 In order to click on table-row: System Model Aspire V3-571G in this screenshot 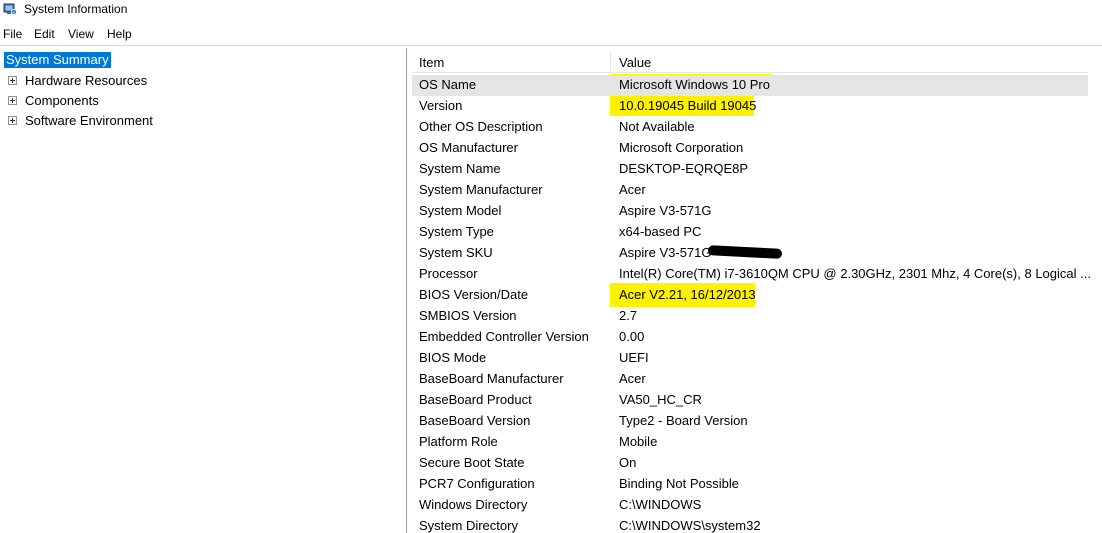, I will do `click(750, 211)`.